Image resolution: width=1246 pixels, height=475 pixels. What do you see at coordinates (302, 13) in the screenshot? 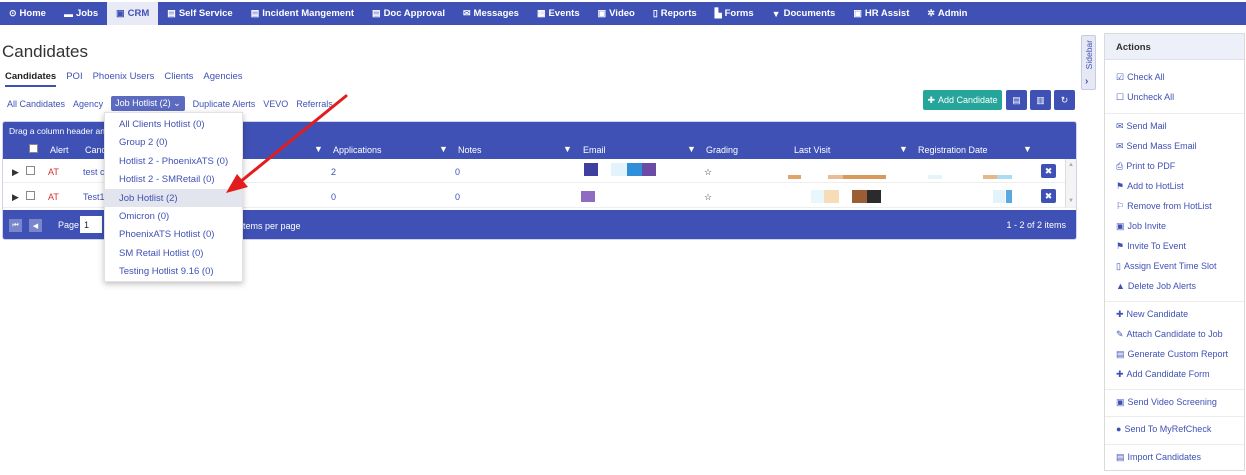
I see `nav-incident-mangement: ▤ Incident Mangement` at bounding box center [302, 13].